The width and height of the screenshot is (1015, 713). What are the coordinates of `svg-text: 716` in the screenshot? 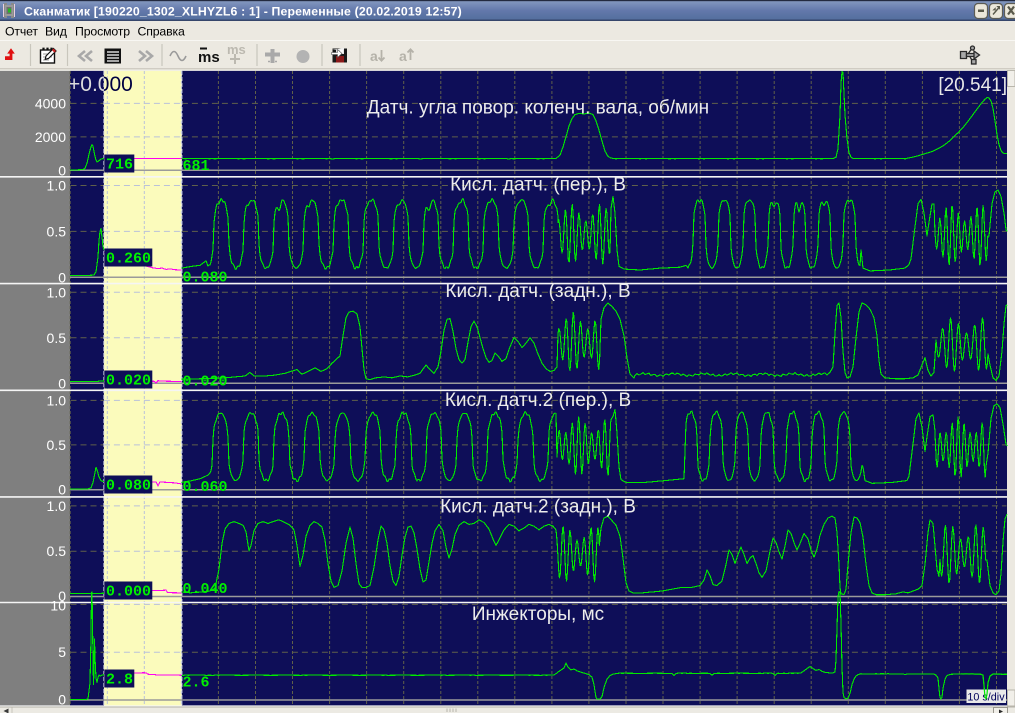 It's located at (119, 165).